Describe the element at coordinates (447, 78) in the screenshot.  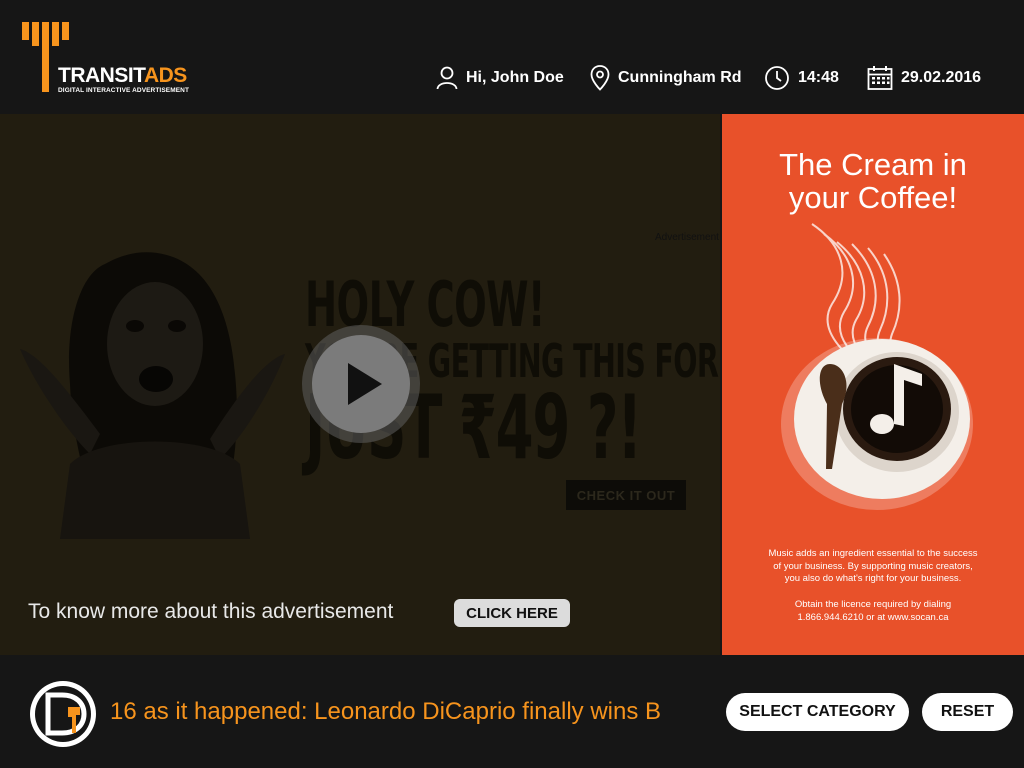
I see `user-icon` at that location.